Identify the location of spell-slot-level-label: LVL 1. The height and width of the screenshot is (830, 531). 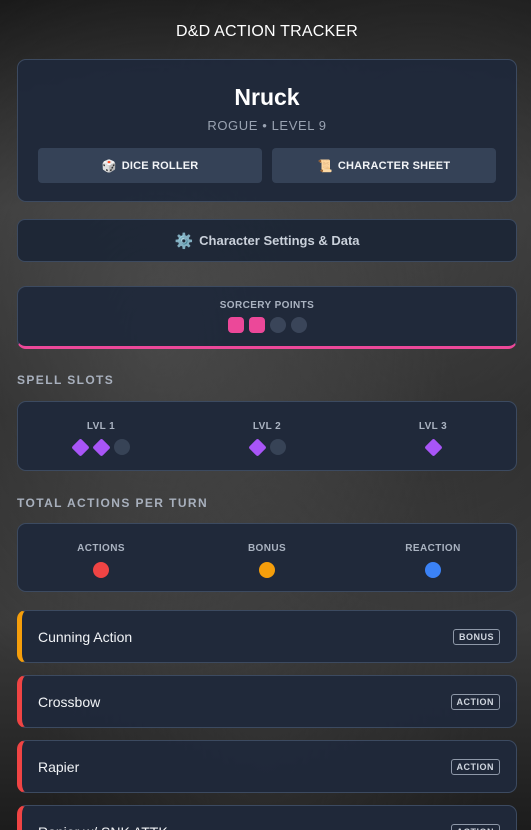
(101, 426).